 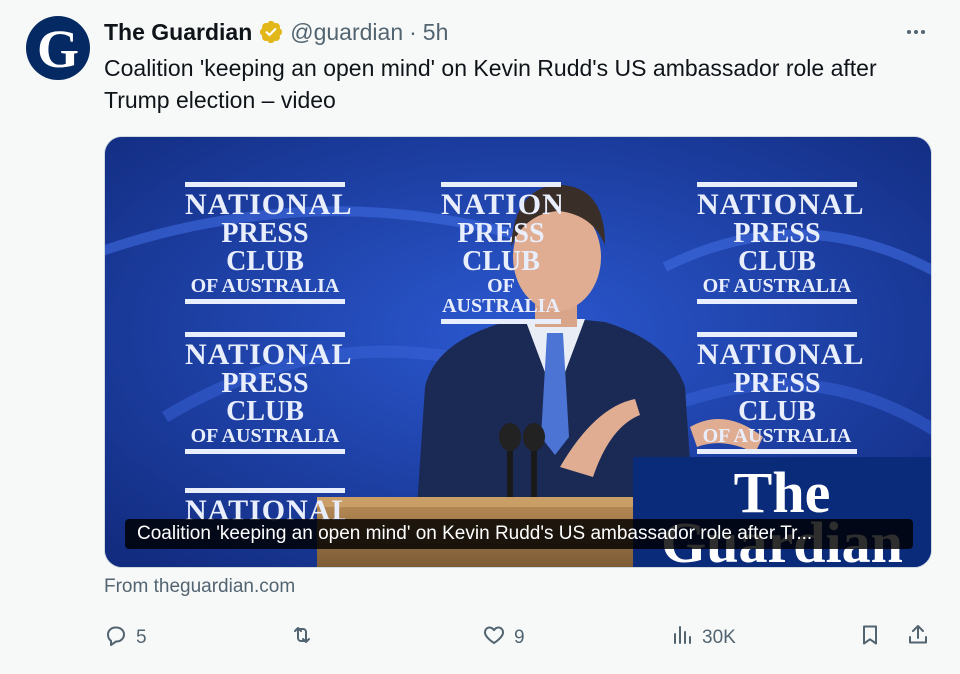 I want to click on avatar: G, so click(x=58, y=48).